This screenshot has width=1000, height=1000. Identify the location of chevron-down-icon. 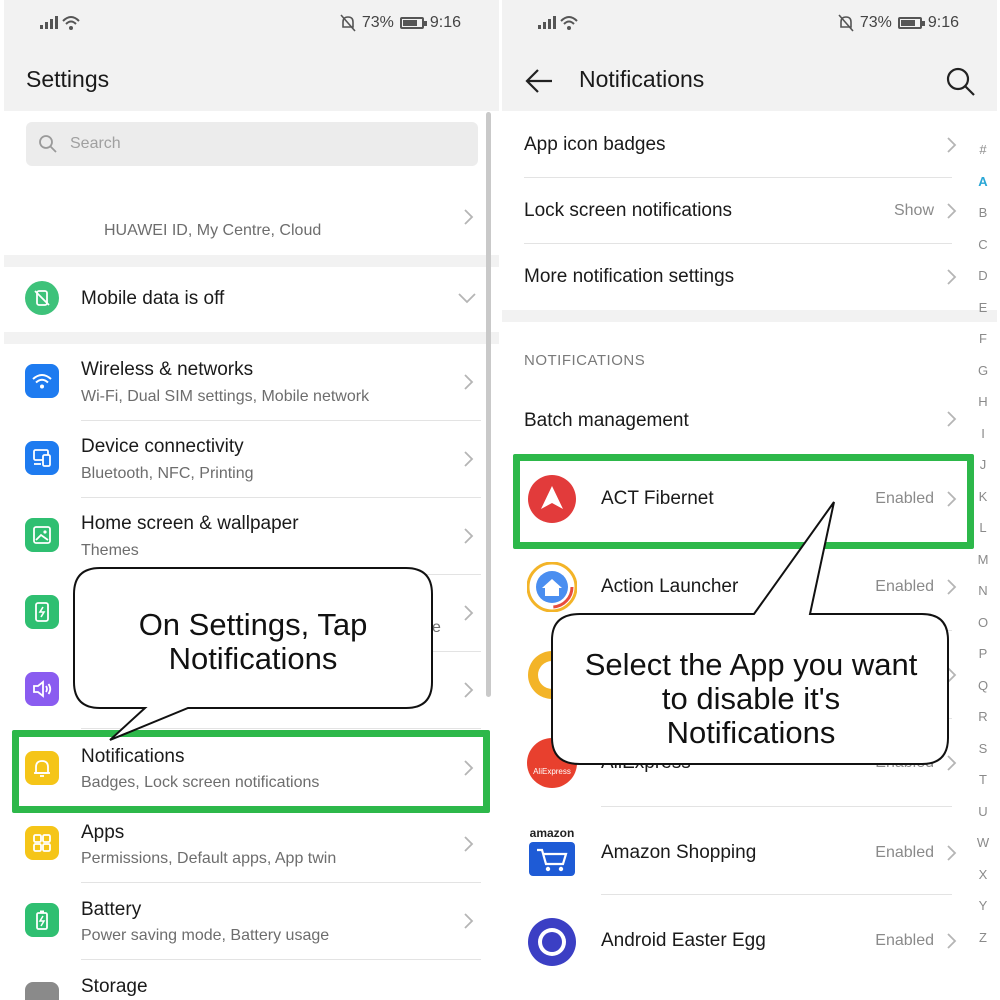
(467, 298).